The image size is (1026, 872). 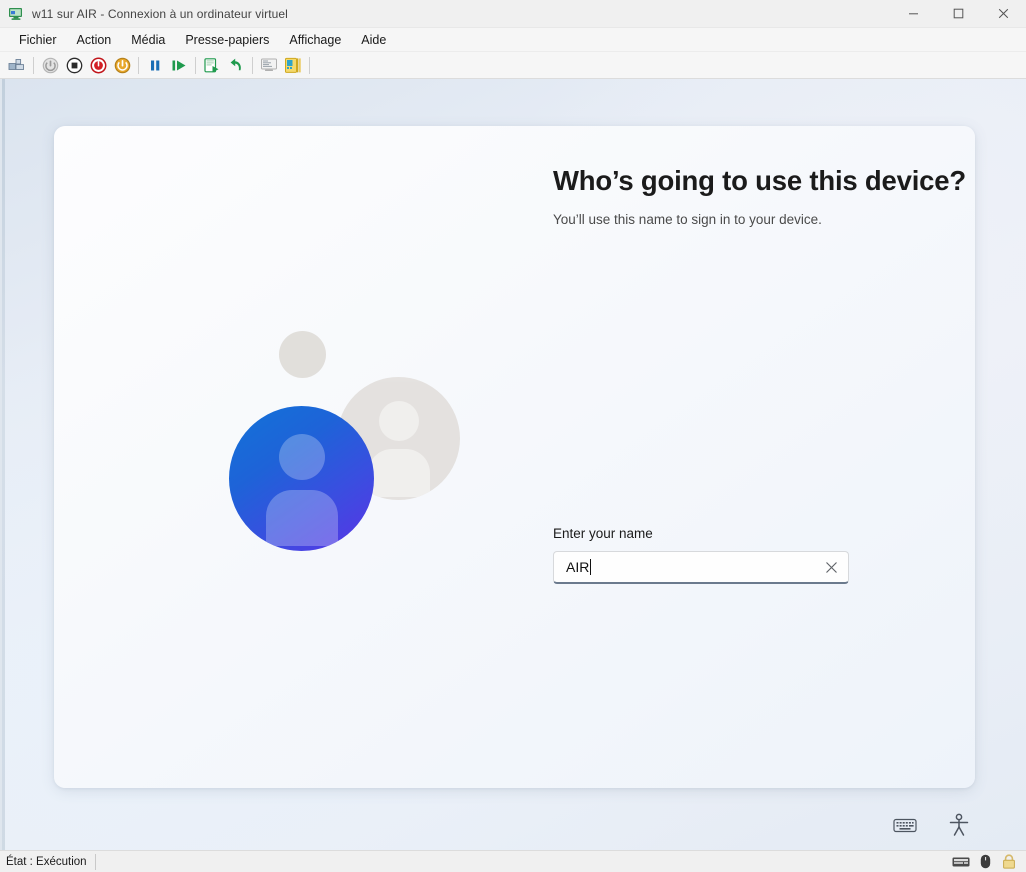 I want to click on revert-icon, so click(x=236, y=65).